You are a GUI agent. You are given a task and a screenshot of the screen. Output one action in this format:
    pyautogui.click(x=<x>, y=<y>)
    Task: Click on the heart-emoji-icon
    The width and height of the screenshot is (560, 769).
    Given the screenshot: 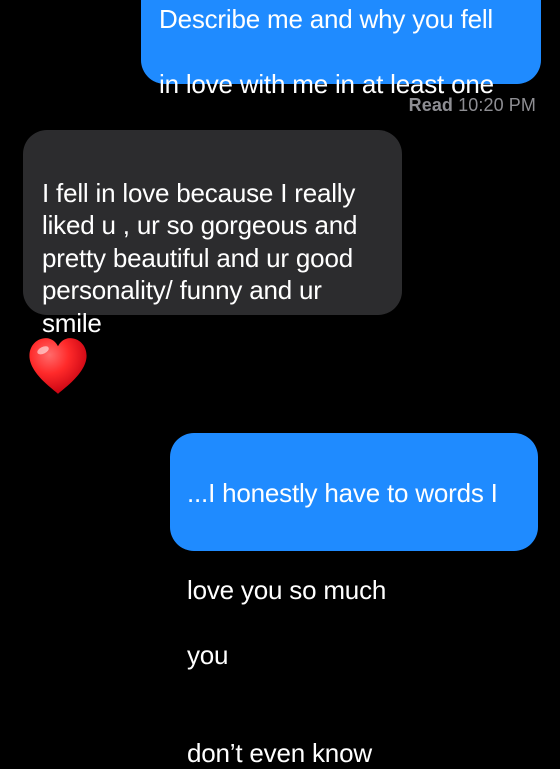 What is the action you would take?
    pyautogui.click(x=58, y=368)
    